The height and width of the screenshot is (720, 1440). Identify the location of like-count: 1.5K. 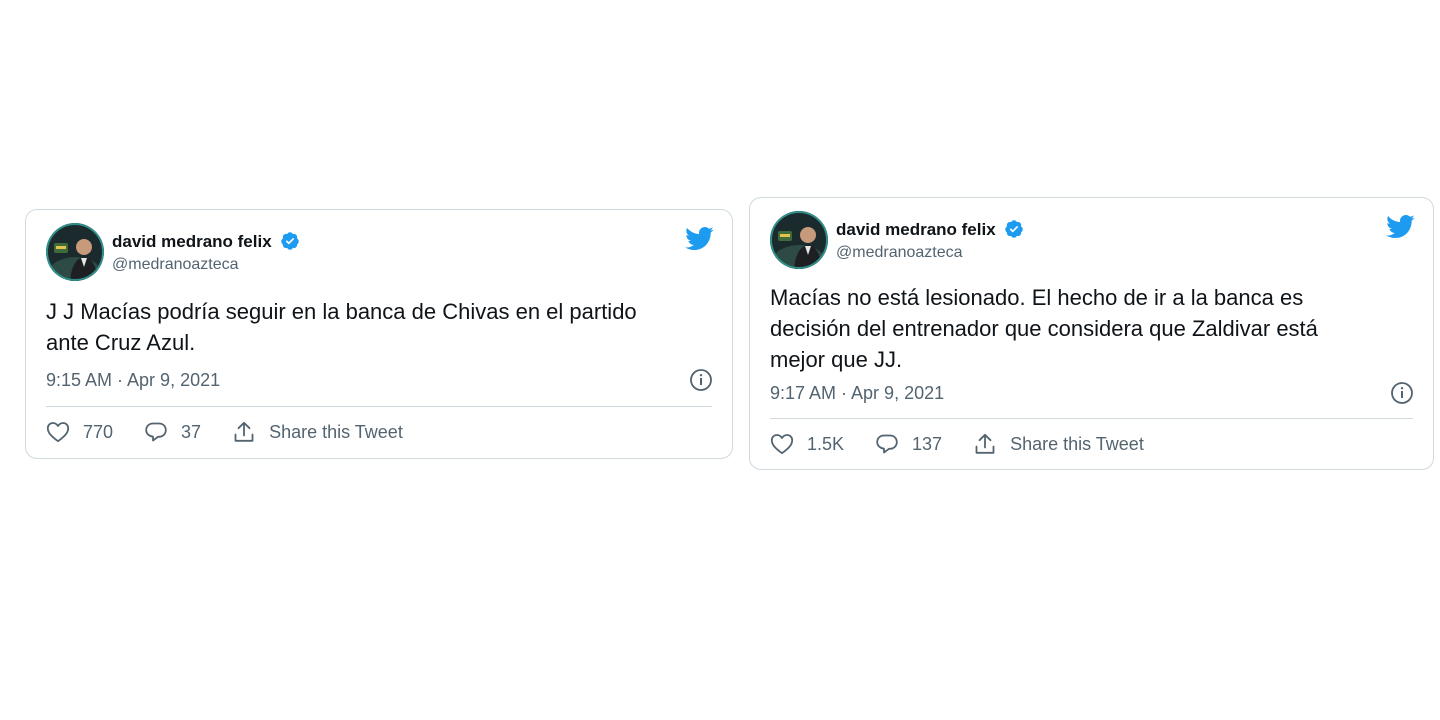
(826, 443).